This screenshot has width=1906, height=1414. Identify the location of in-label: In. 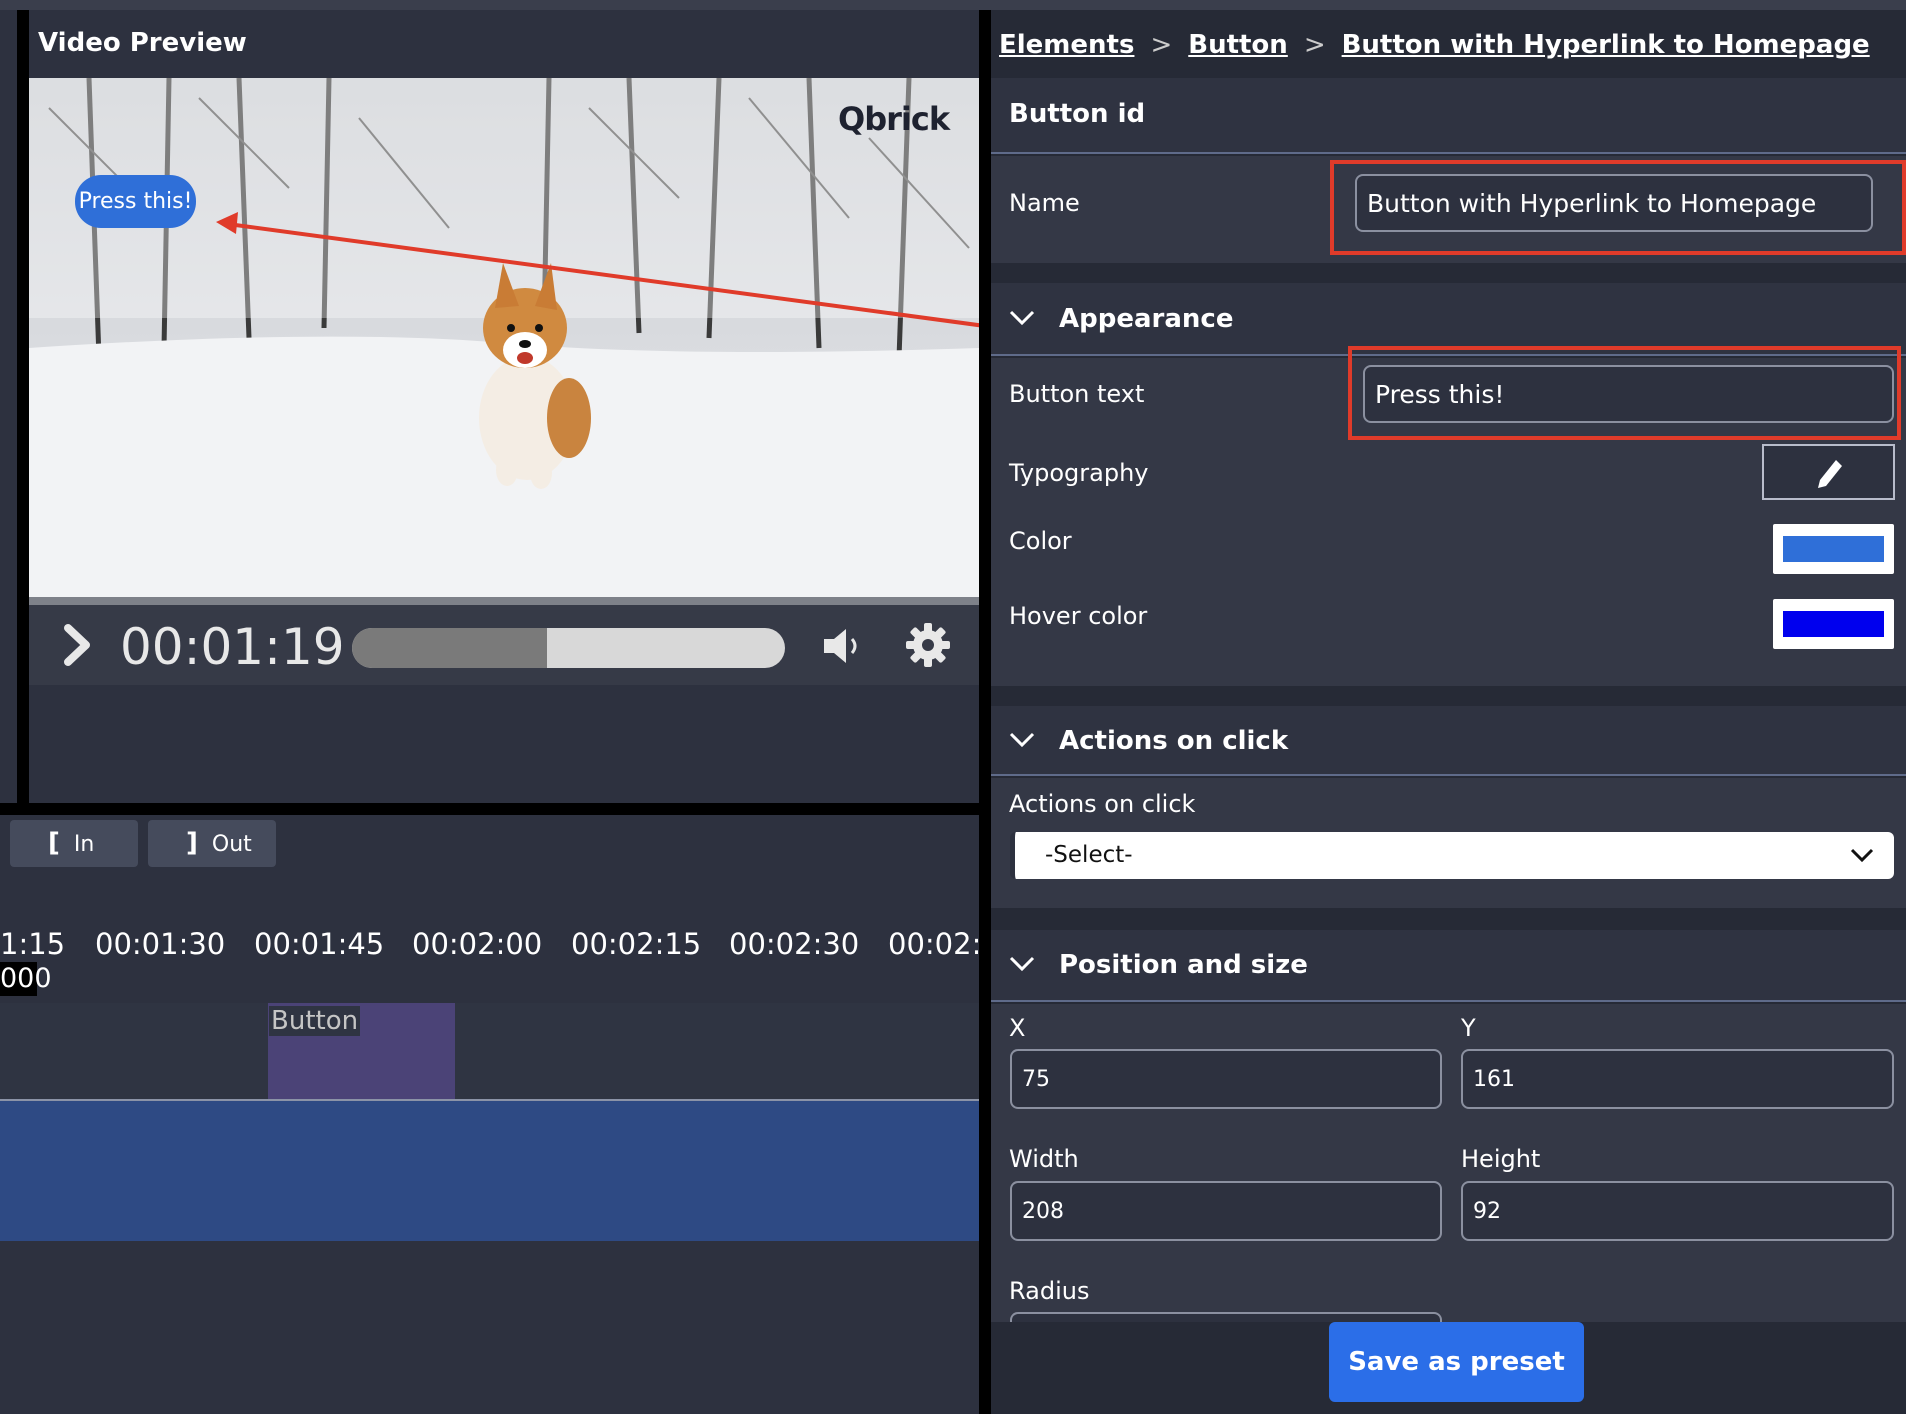
(84, 844).